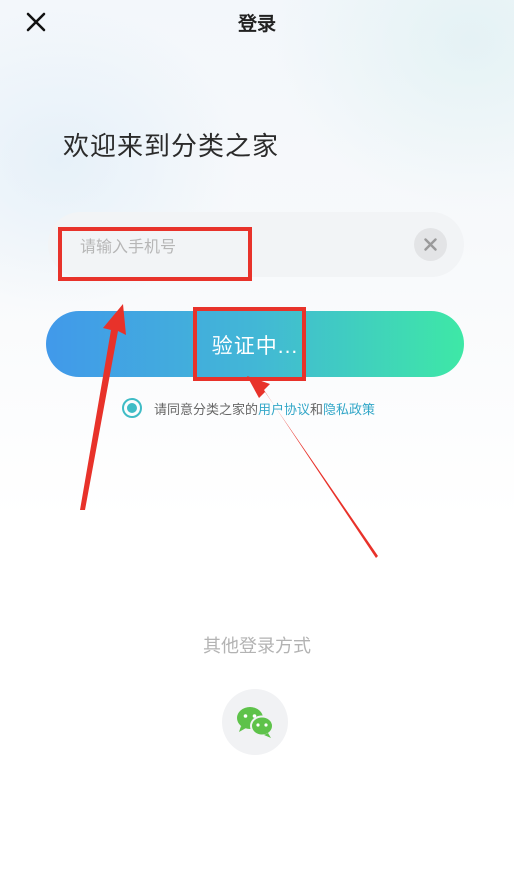 The height and width of the screenshot is (890, 514). I want to click on radio-checked-dot, so click(132, 408).